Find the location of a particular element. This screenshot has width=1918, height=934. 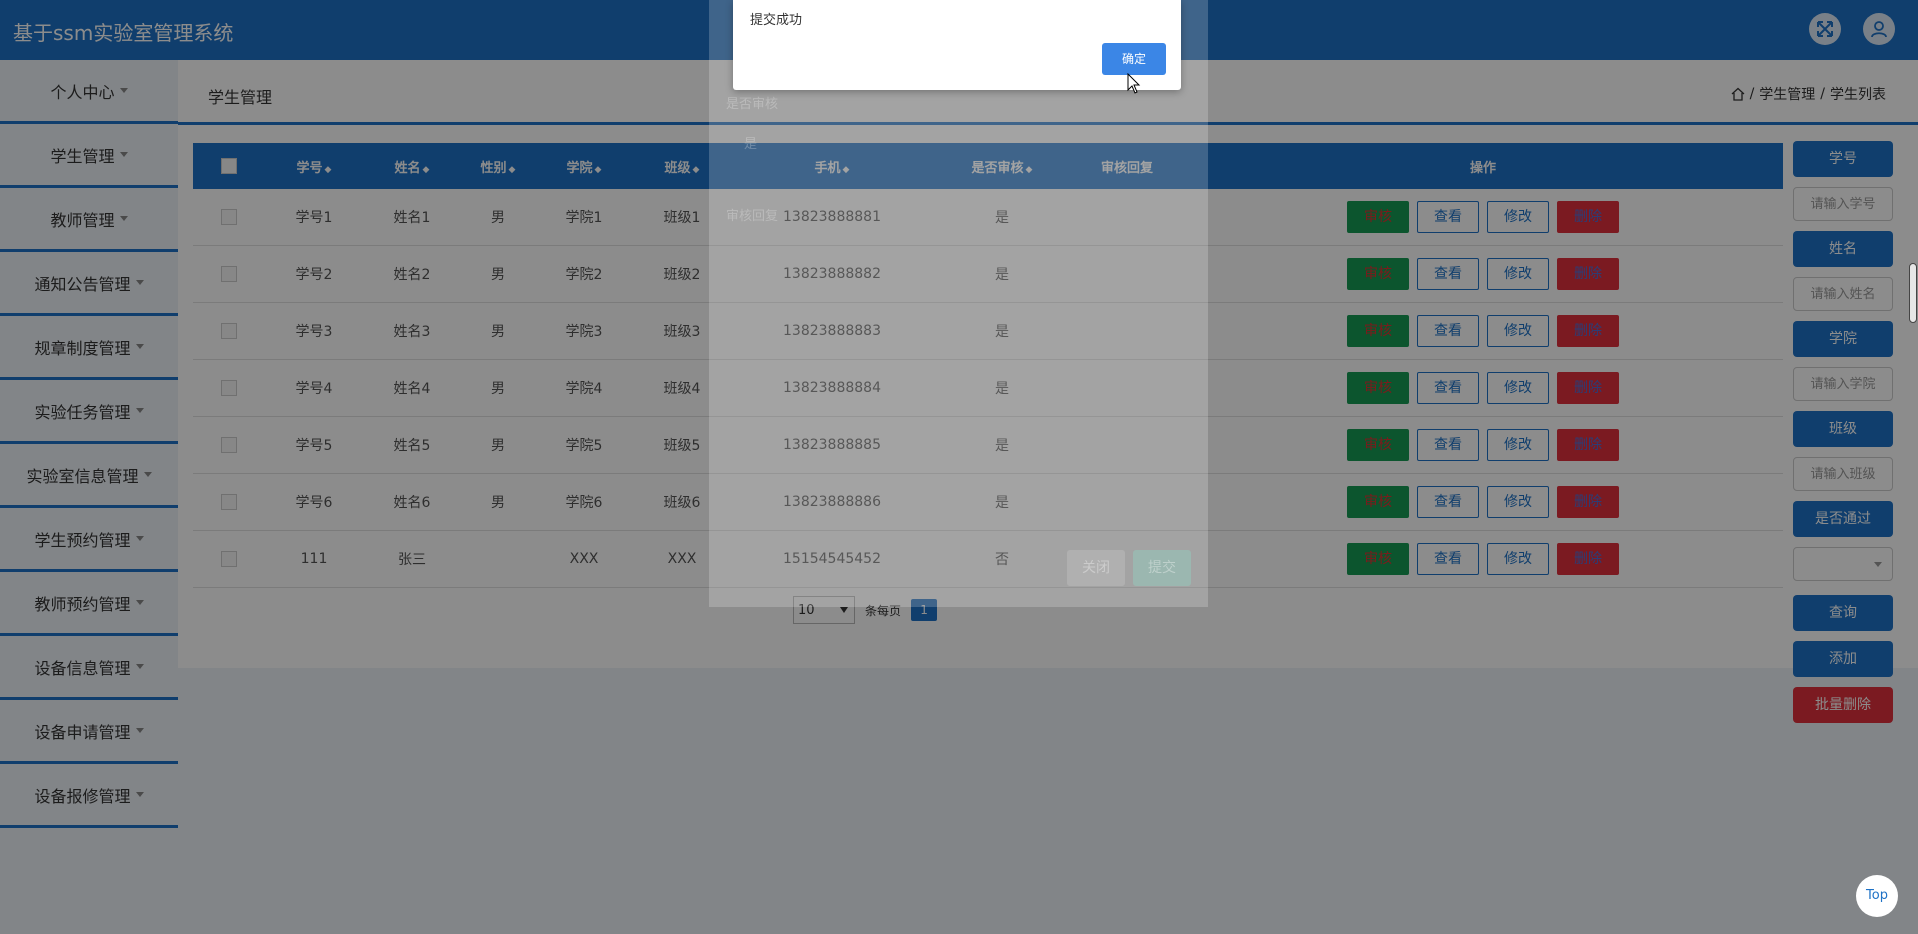

submit-button: 提交 is located at coordinates (1162, 568).